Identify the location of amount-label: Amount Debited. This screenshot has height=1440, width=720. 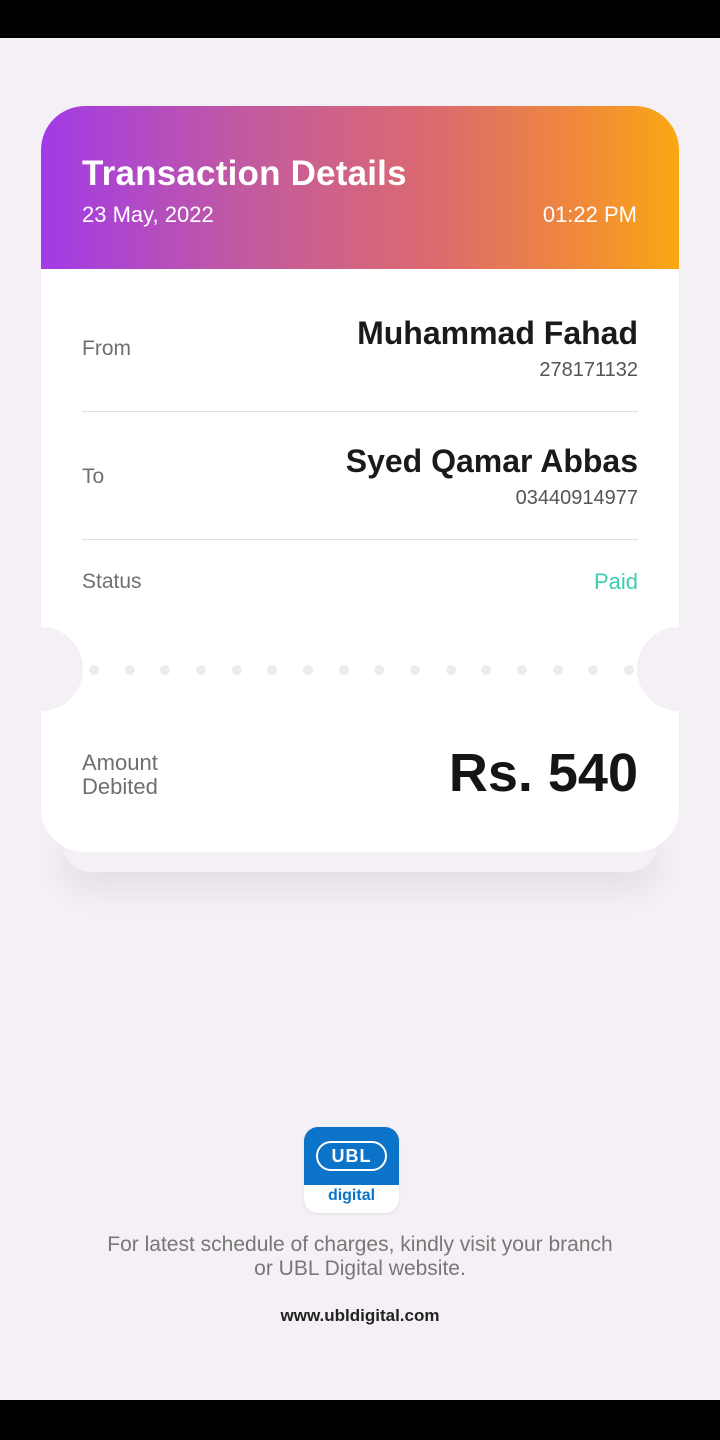
(120, 775).